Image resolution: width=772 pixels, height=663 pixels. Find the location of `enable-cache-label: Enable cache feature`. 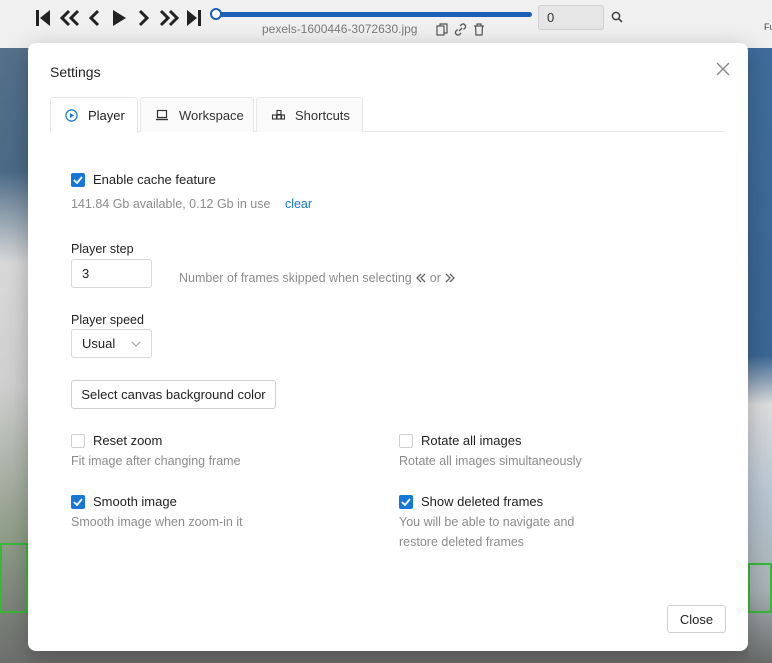

enable-cache-label: Enable cache feature is located at coordinates (154, 179).